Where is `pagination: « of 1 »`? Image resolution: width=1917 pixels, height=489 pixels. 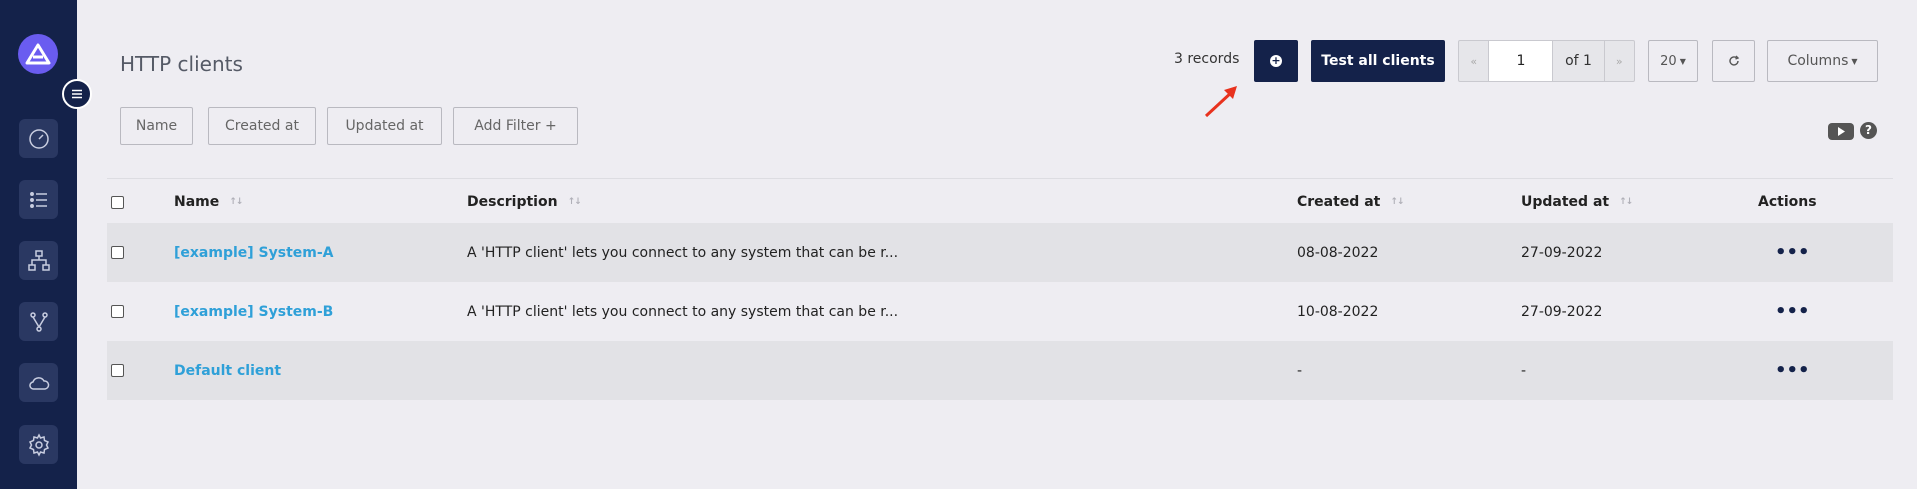
pagination: « of 1 » is located at coordinates (1546, 61).